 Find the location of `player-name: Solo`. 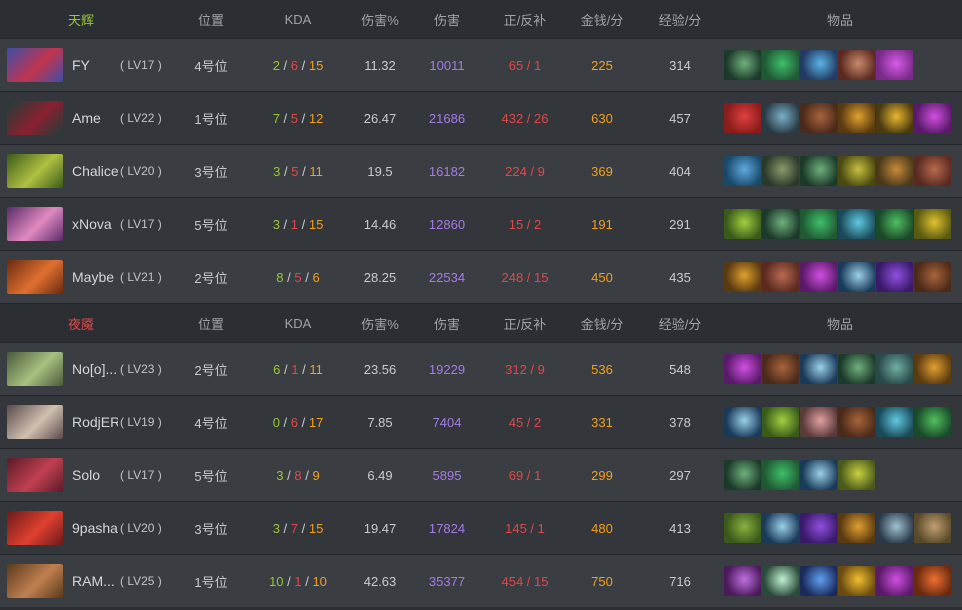

player-name: Solo is located at coordinates (95, 475).